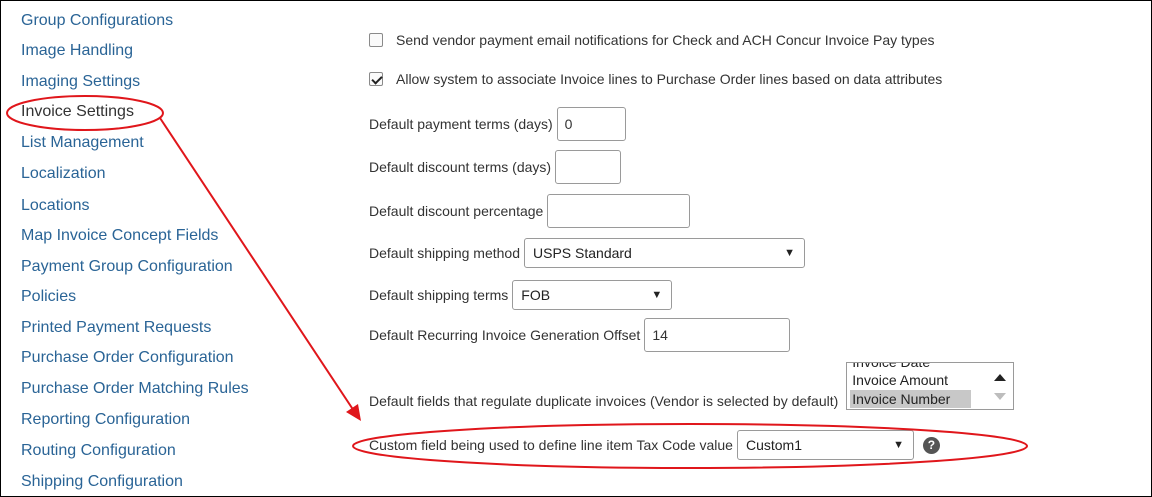 The width and height of the screenshot is (1152, 497). I want to click on discount-percentage-setting: Default discount percentage, so click(530, 211).